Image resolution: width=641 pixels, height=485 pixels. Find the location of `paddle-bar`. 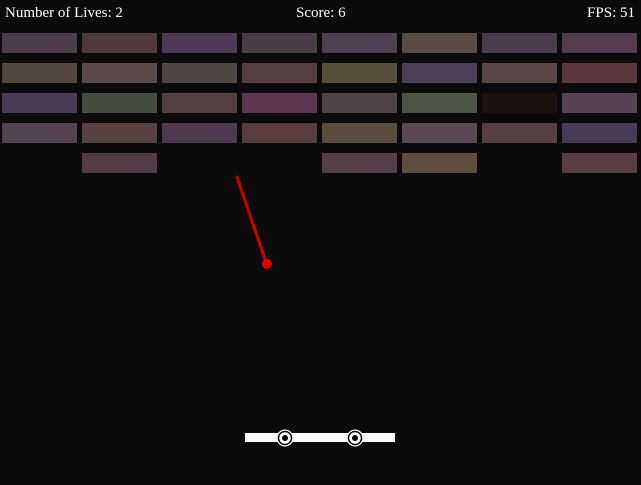

paddle-bar is located at coordinates (320, 437).